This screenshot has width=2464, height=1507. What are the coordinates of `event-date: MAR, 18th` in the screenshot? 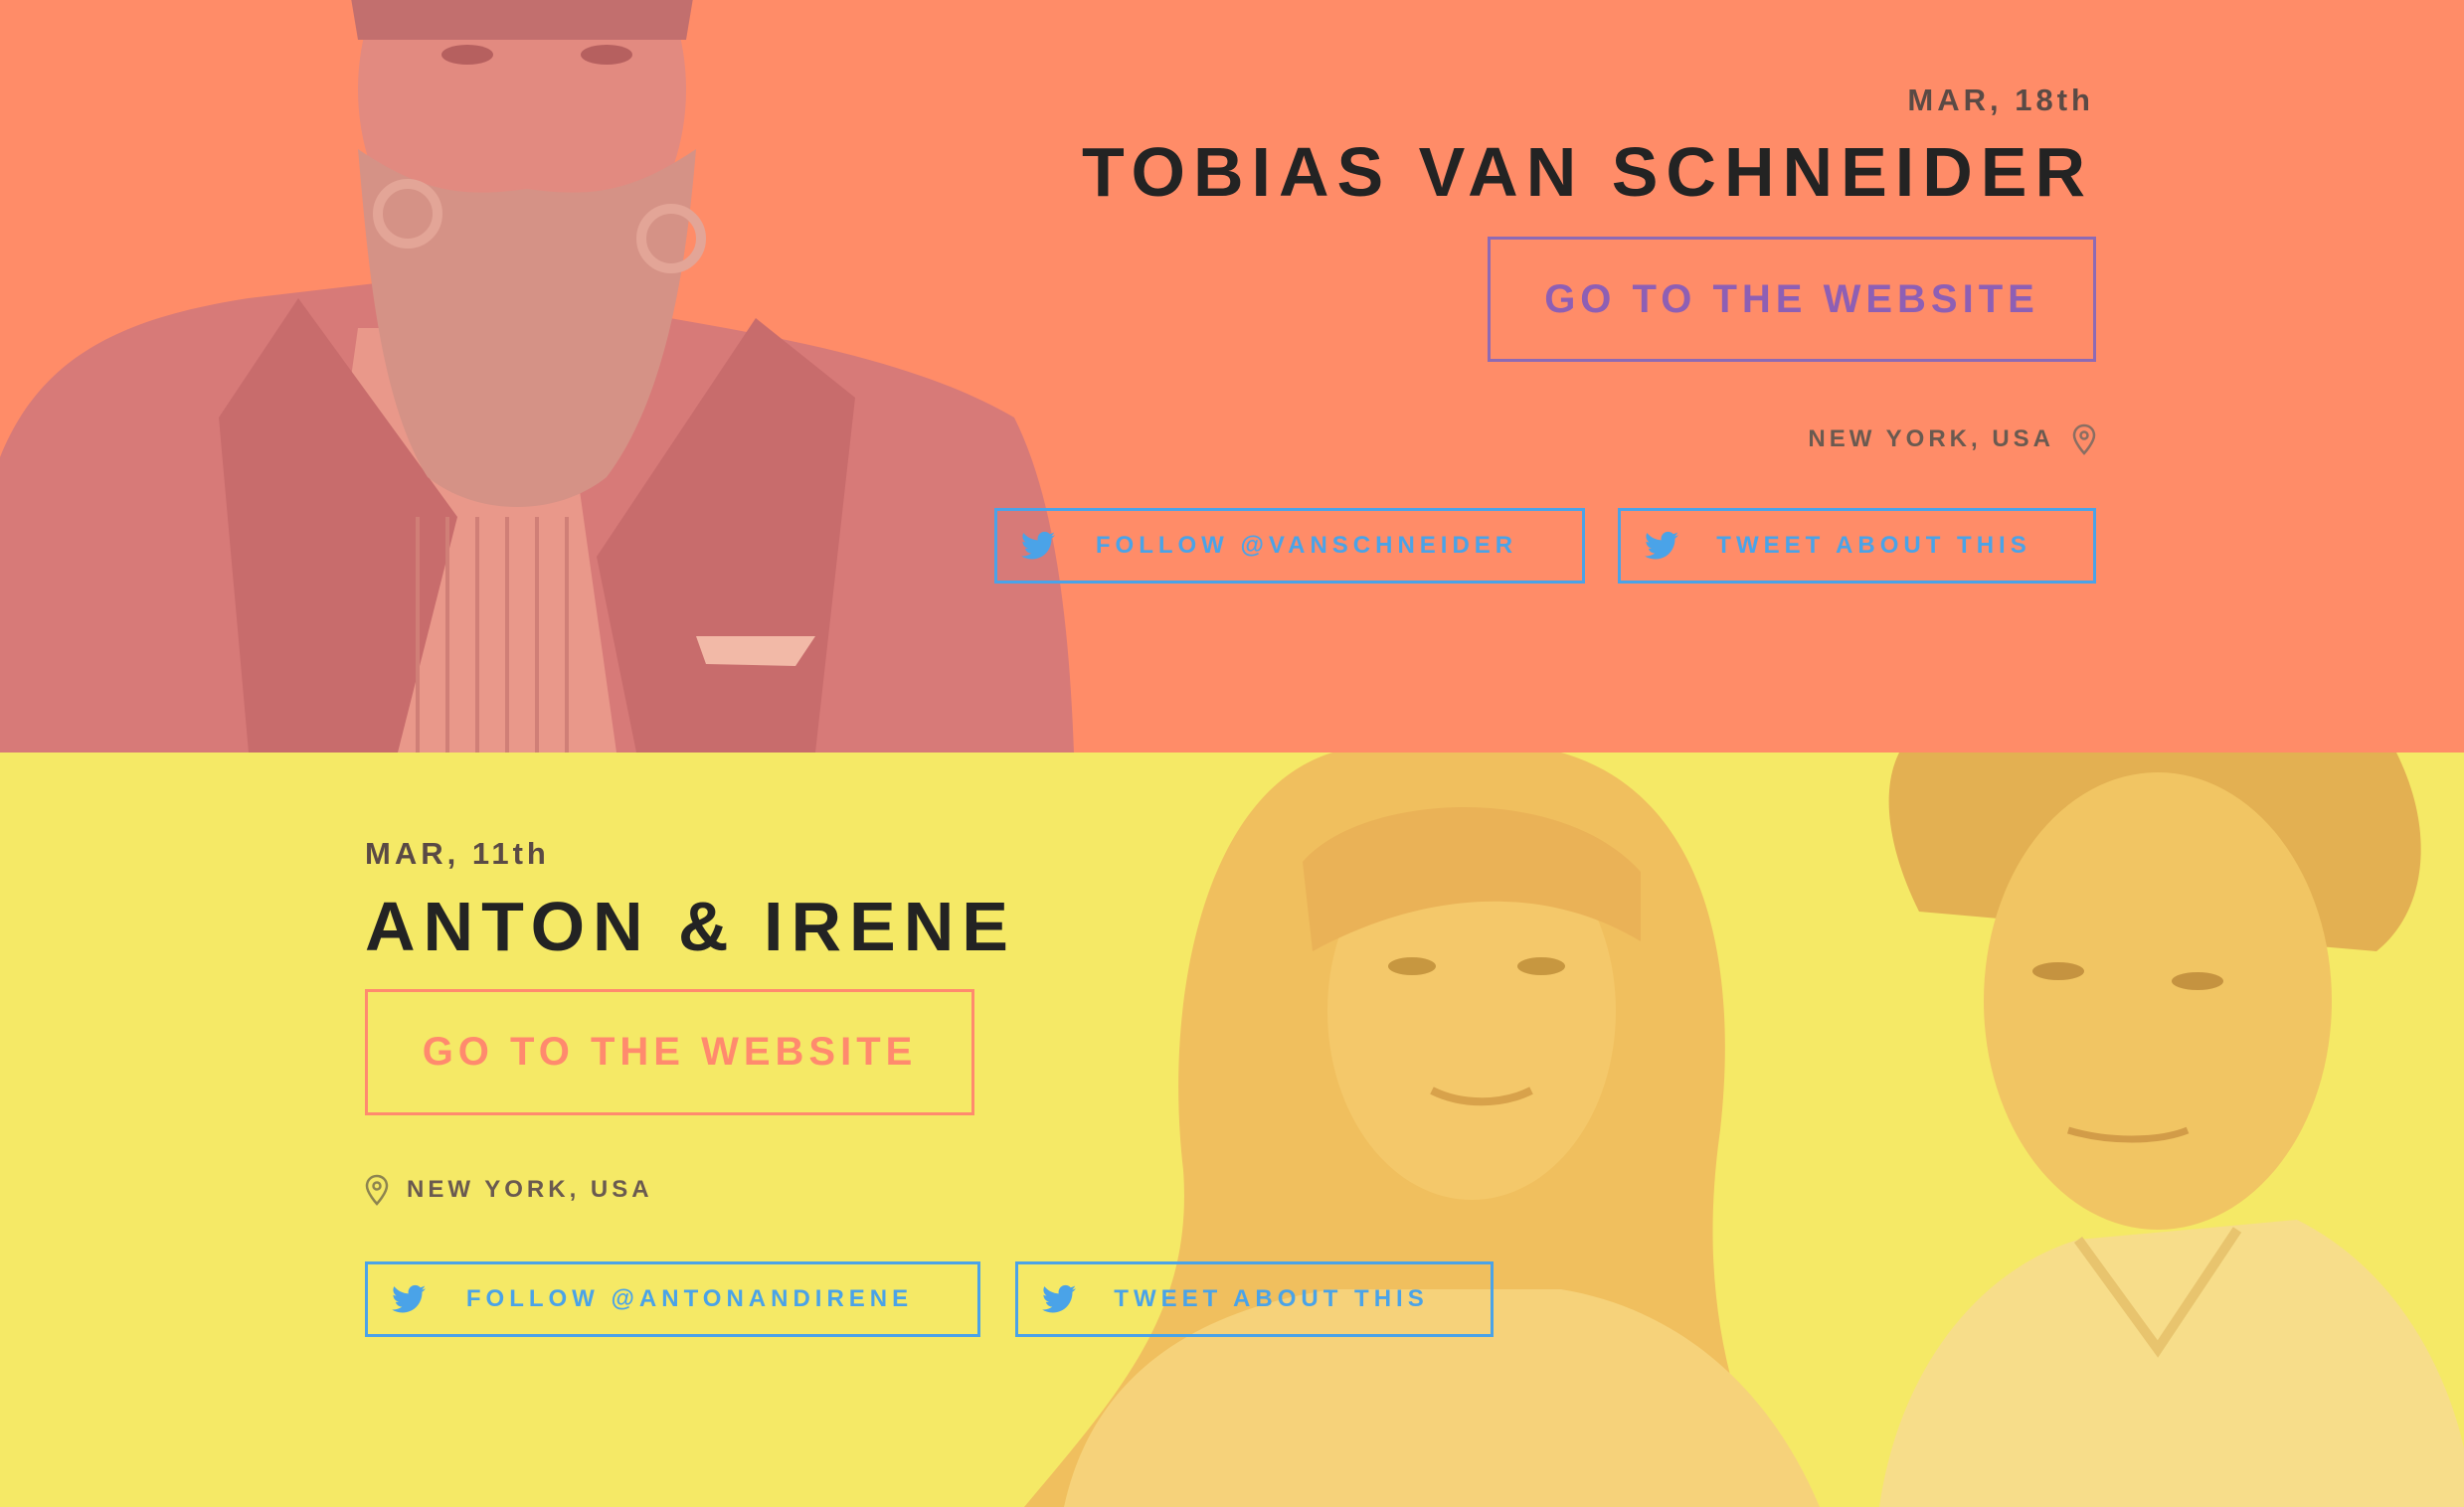 It's located at (2000, 100).